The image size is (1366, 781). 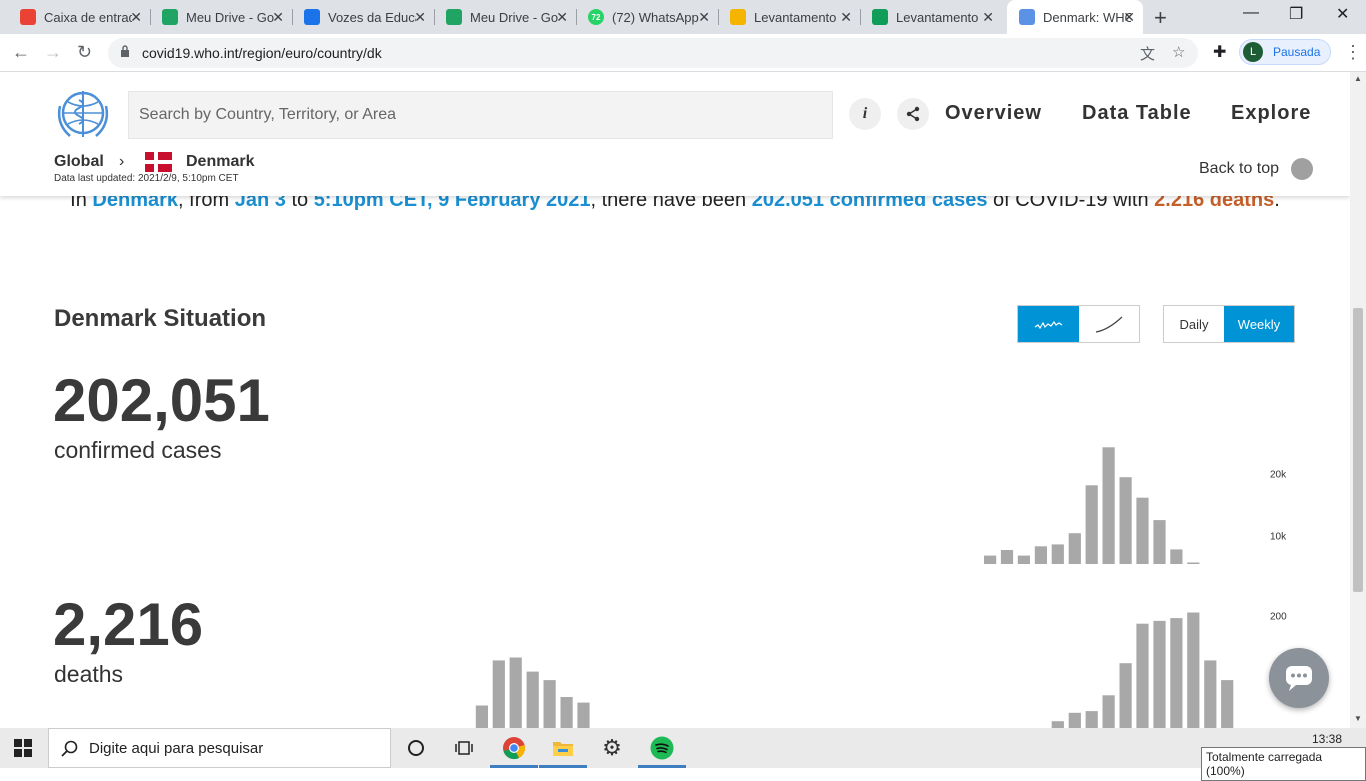 I want to click on spotify-icon, so click(x=662, y=748).